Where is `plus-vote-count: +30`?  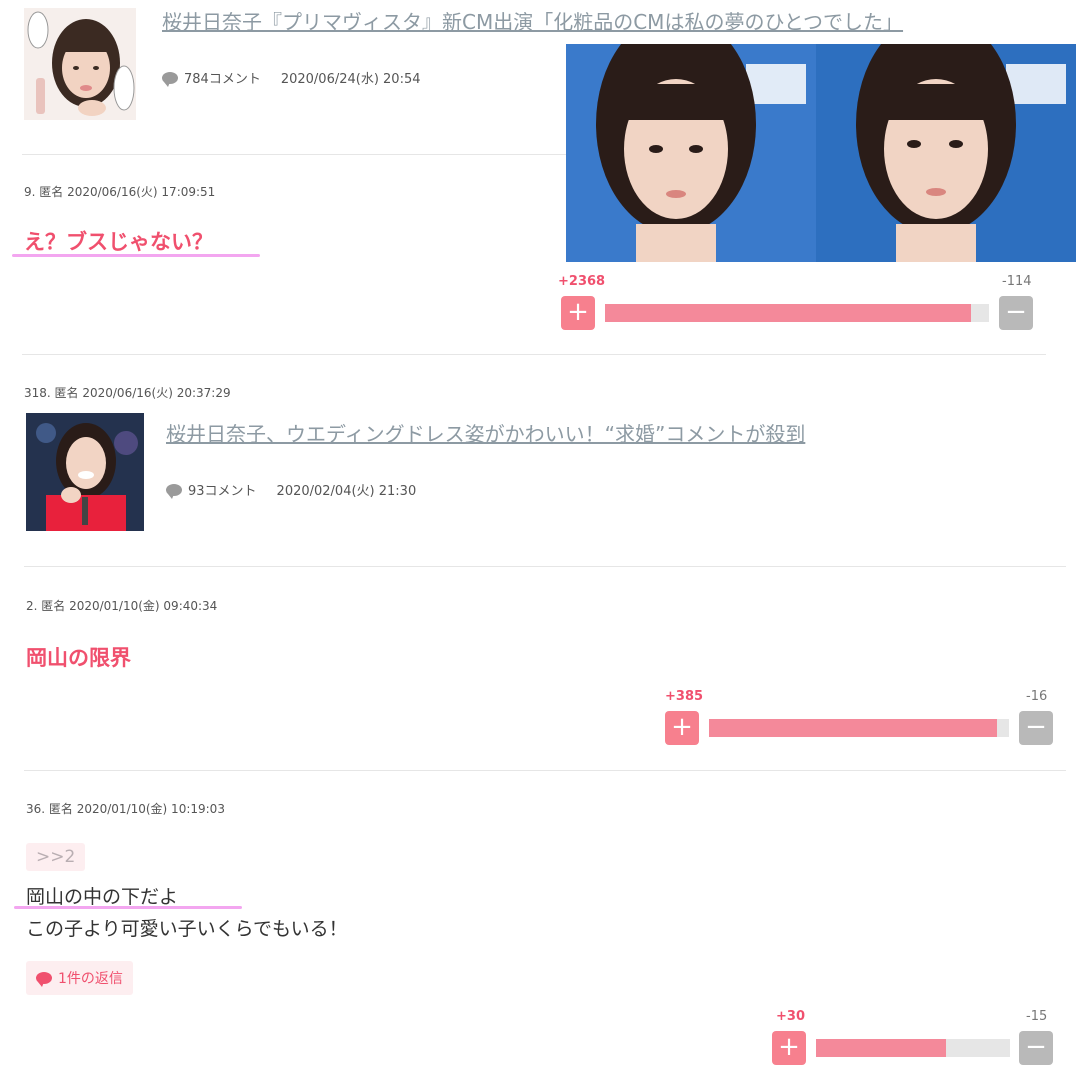
plus-vote-count: +30 is located at coordinates (790, 1016).